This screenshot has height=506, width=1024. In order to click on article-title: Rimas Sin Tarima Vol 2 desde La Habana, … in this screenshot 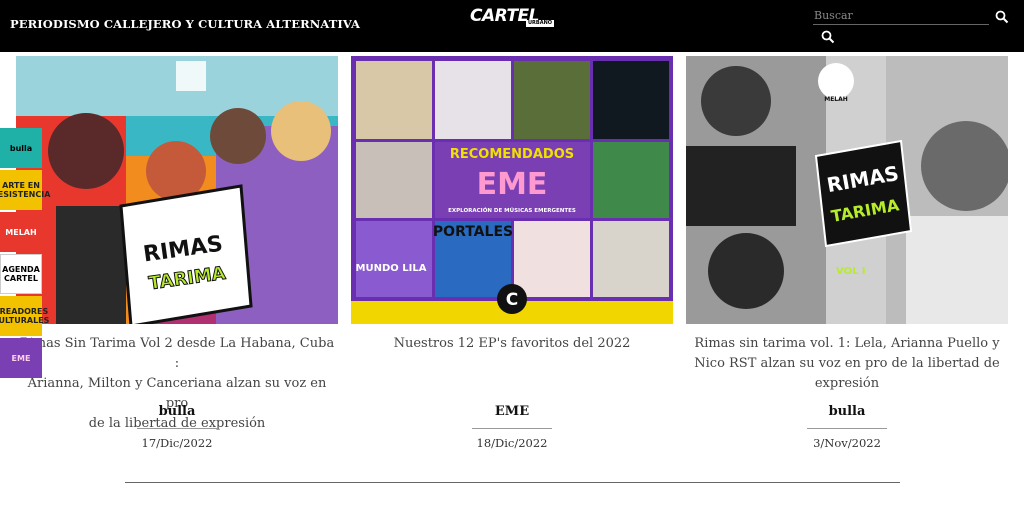, I will do `click(177, 384)`.